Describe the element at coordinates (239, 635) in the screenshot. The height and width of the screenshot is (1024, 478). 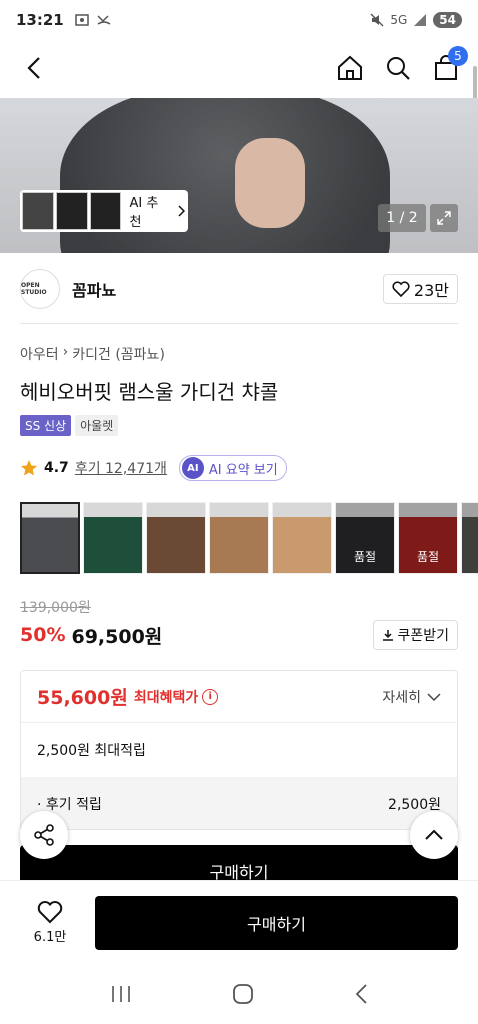
I see `price-row: 50% 69,500원 쿠폰받기` at that location.